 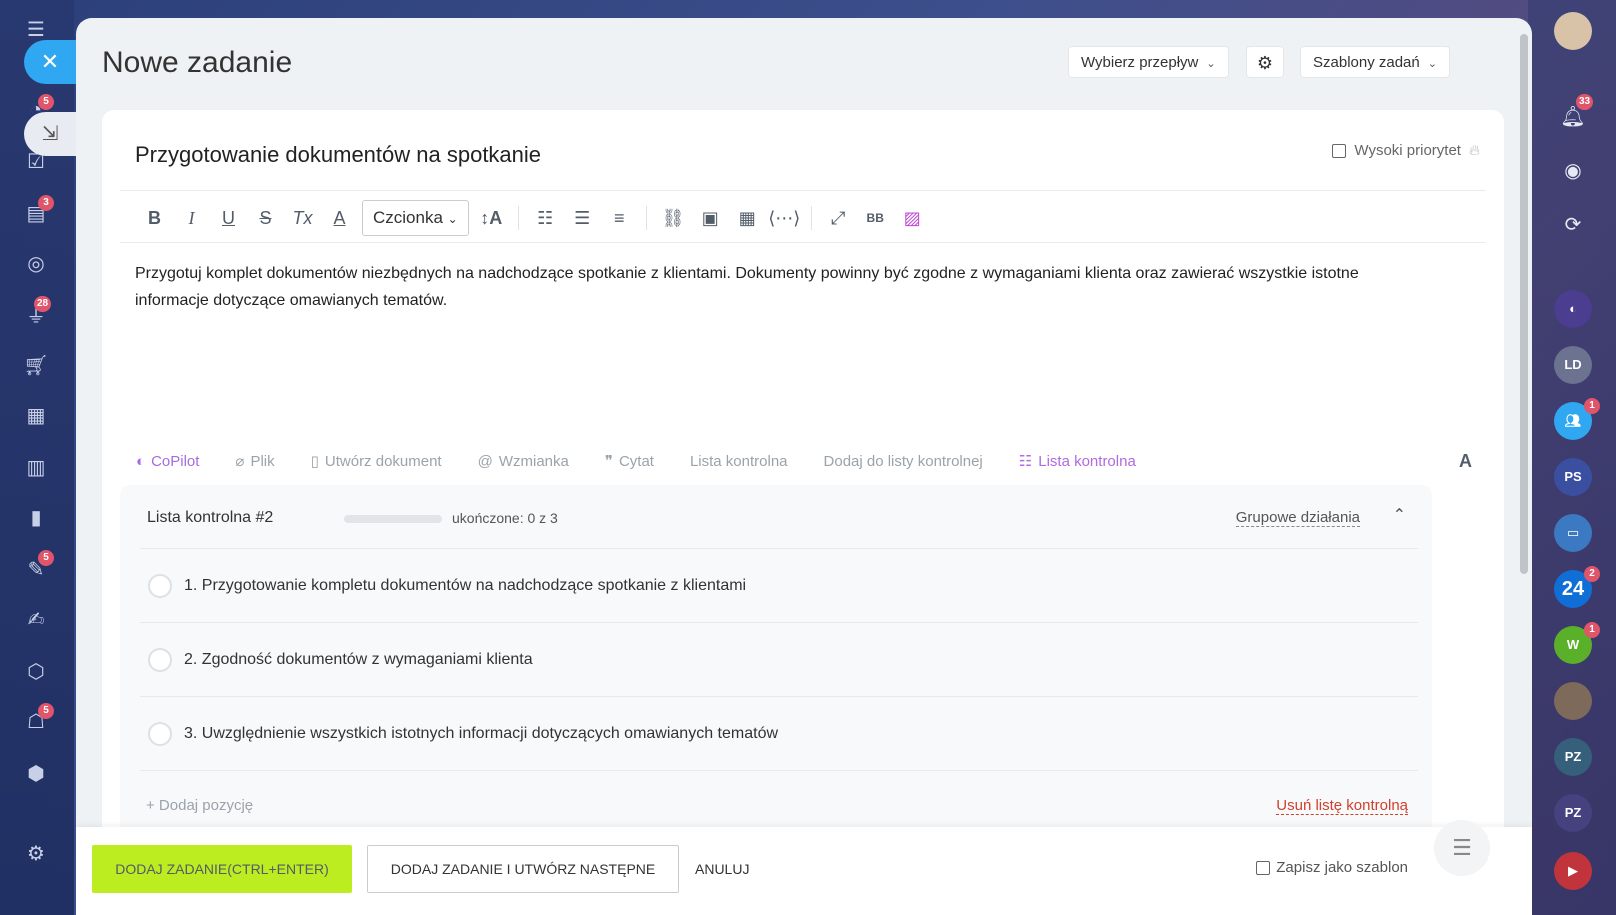 I want to click on team-badge: 1, so click(x=1592, y=406).